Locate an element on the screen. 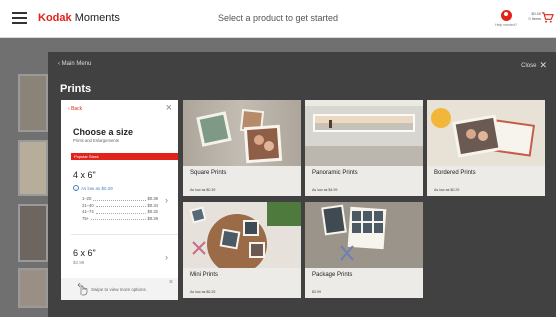 Image resolution: width=556 pixels, height=317 pixels. swipe-hint-text: Swipe to view more options is located at coordinates (118, 289).